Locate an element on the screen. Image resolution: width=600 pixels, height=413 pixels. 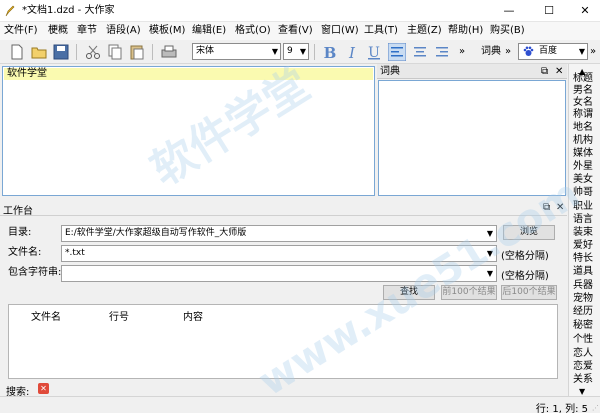
window-title: *文档1.dzd - 大作家 is located at coordinates (68, 10).